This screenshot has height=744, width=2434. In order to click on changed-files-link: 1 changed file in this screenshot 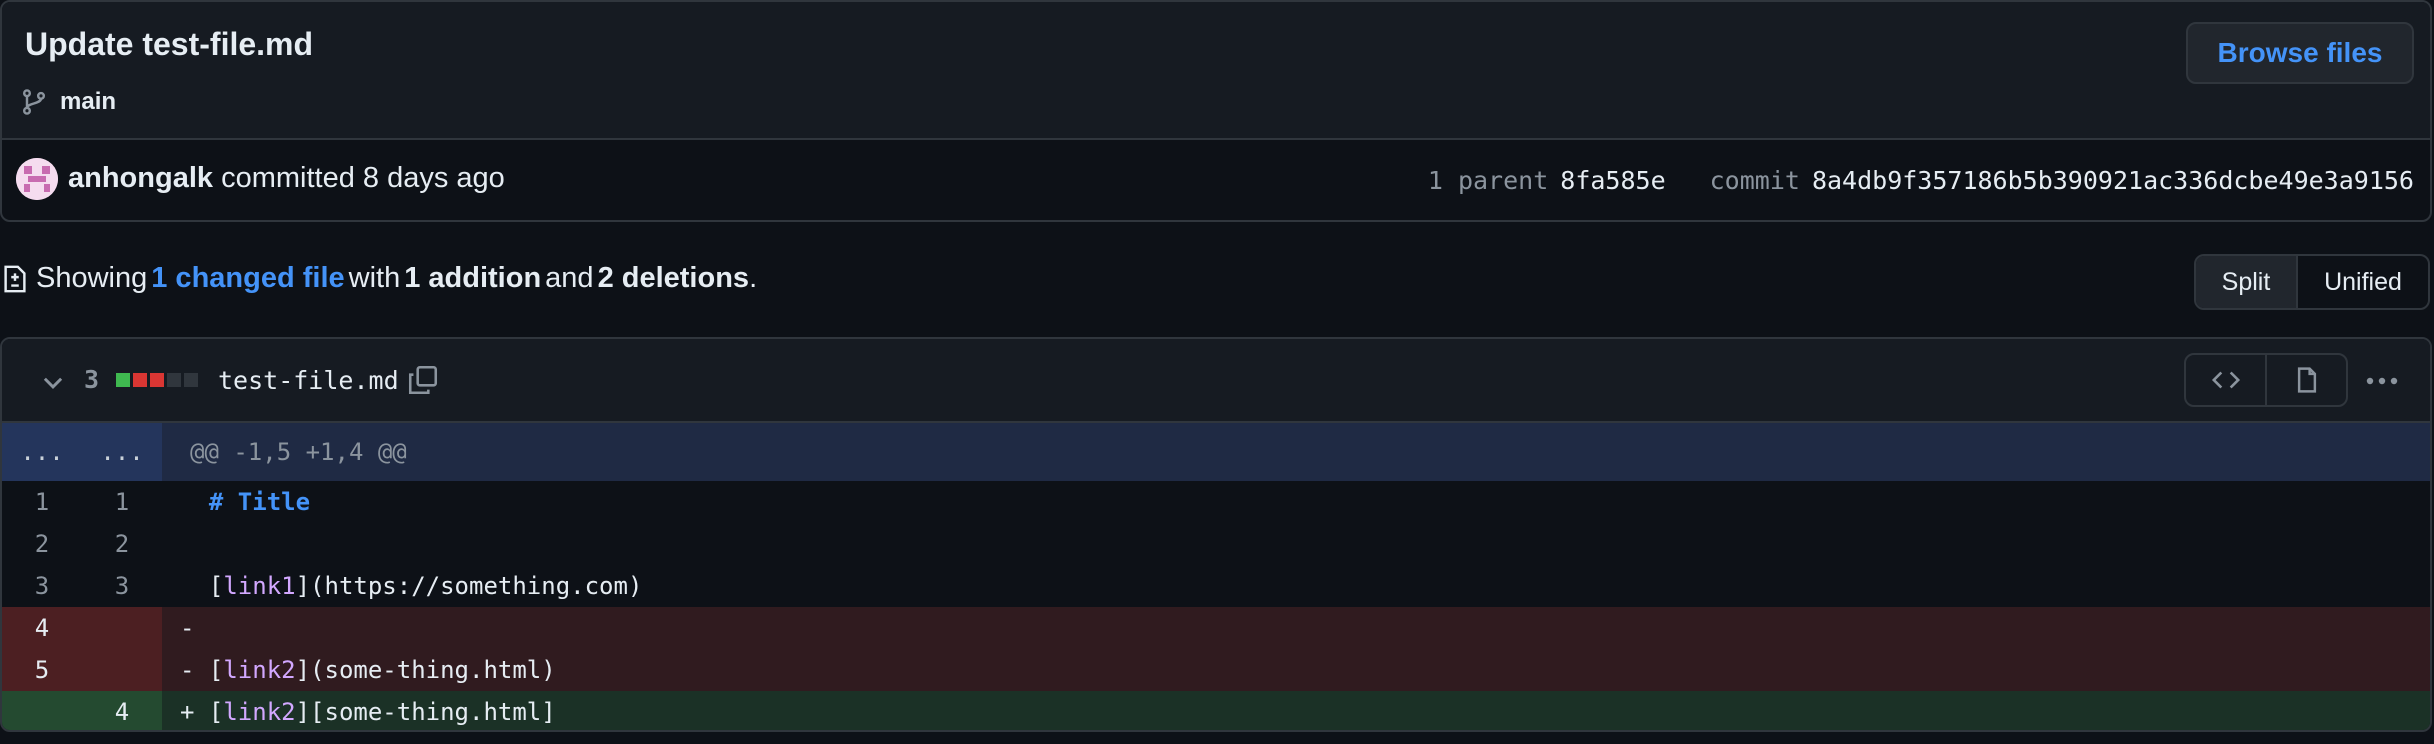, I will do `click(247, 278)`.